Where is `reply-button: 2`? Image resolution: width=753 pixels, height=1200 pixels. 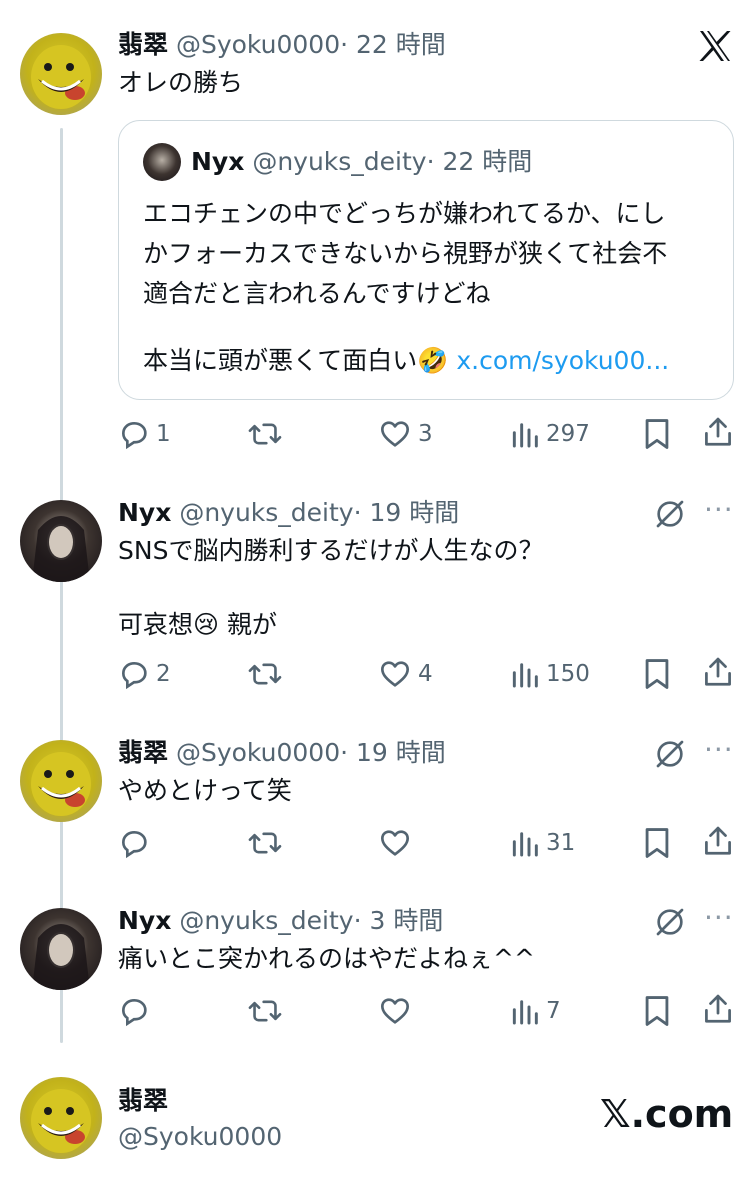 reply-button: 2 is located at coordinates (144, 674).